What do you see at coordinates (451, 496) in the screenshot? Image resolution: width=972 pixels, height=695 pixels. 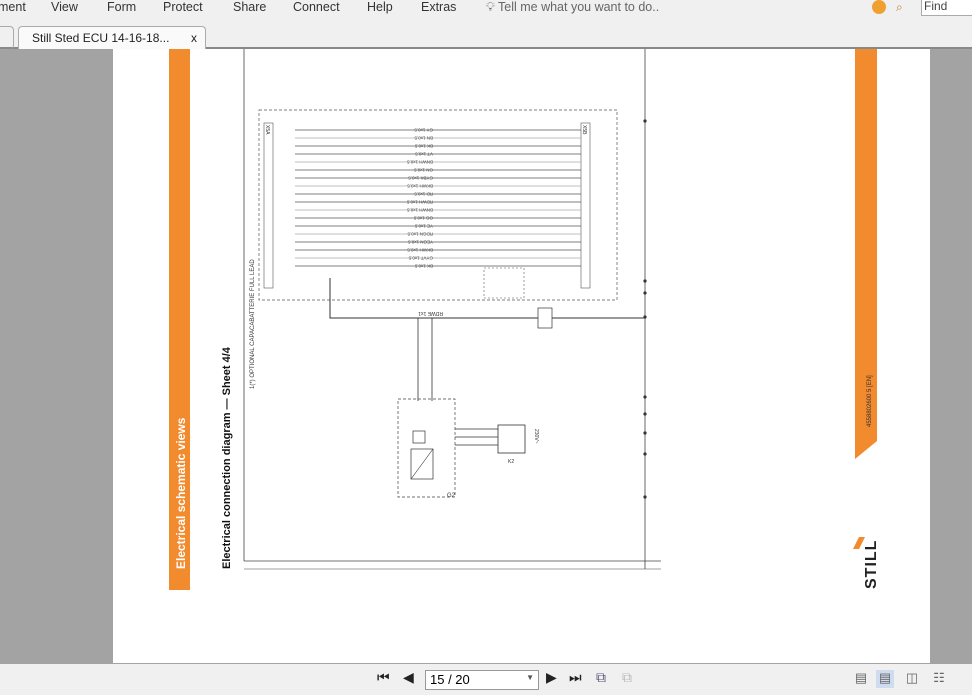 I see `g2-label: G2` at bounding box center [451, 496].